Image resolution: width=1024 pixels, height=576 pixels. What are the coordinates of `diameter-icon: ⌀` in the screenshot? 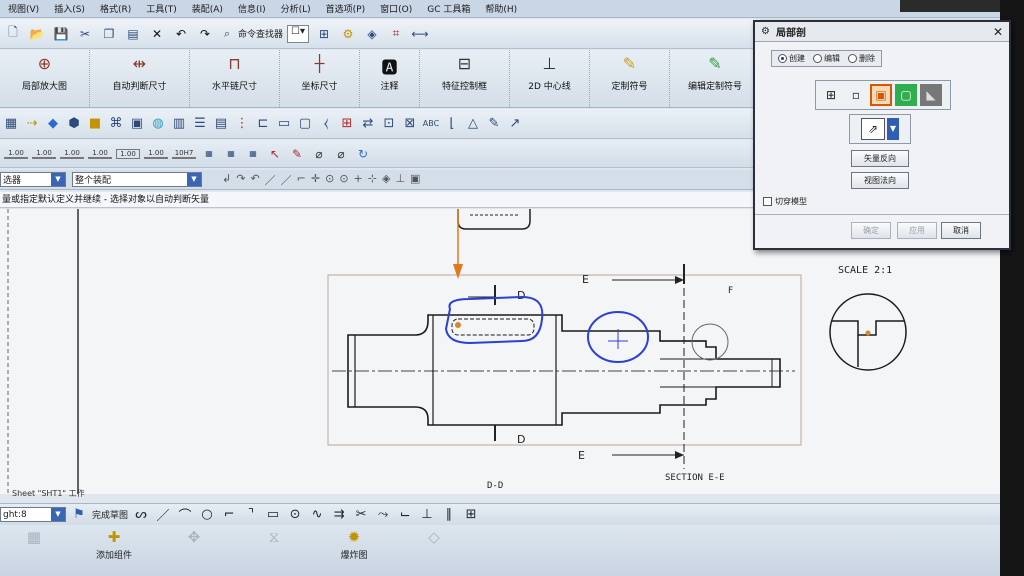 It's located at (319, 154).